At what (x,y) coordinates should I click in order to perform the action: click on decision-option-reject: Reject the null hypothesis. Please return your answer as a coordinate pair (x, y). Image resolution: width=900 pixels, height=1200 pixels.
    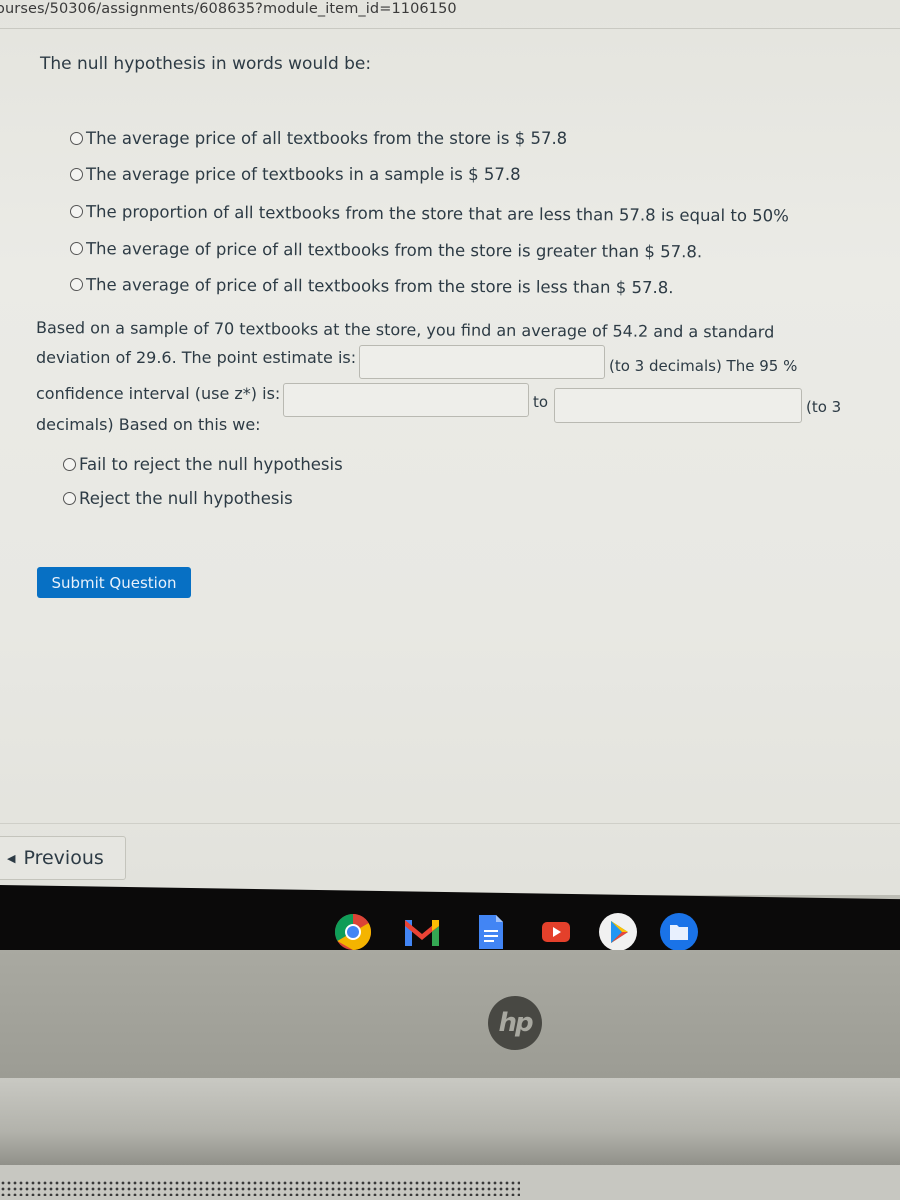
    Looking at the image, I should click on (178, 498).